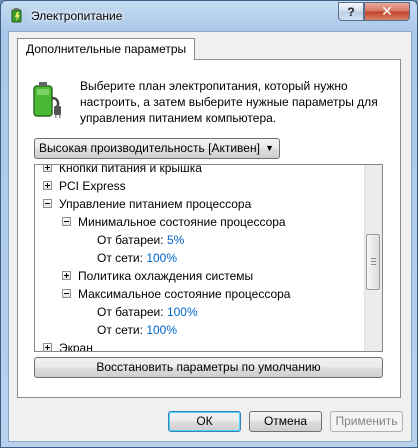 The width and height of the screenshot is (418, 448). I want to click on power-plan-select-value: Высокая производительность [Активен], so click(149, 148).